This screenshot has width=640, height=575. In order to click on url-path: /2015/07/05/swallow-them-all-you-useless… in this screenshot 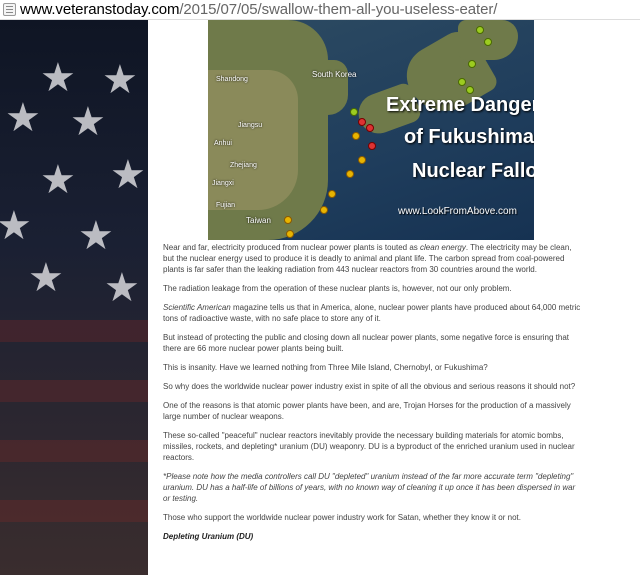, I will do `click(338, 9)`.